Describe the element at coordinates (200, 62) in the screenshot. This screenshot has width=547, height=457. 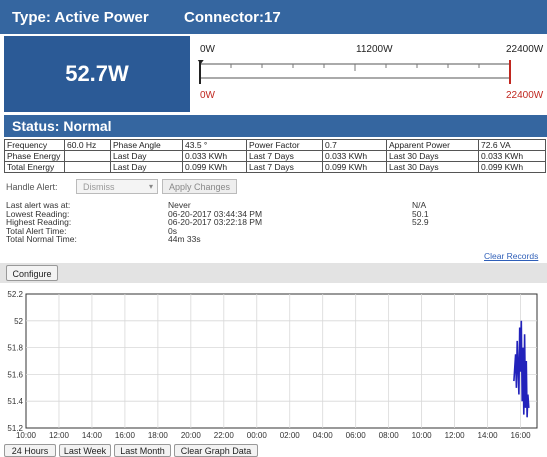
I see `gauge-current-marker` at that location.